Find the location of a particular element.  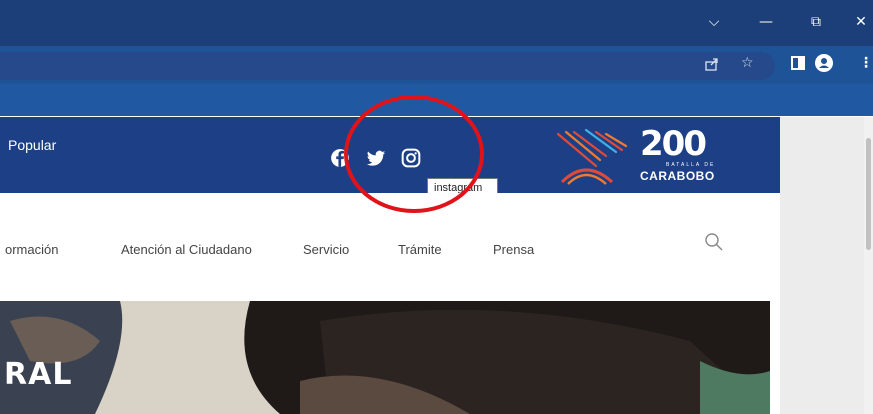

menu-icon: ⋮ is located at coordinates (866, 63).